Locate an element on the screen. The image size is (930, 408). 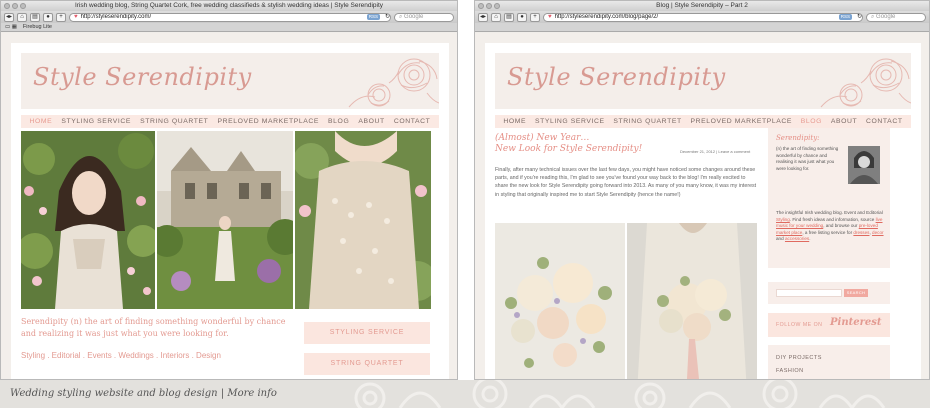
link-dresses: dresses is located at coordinates (861, 232).